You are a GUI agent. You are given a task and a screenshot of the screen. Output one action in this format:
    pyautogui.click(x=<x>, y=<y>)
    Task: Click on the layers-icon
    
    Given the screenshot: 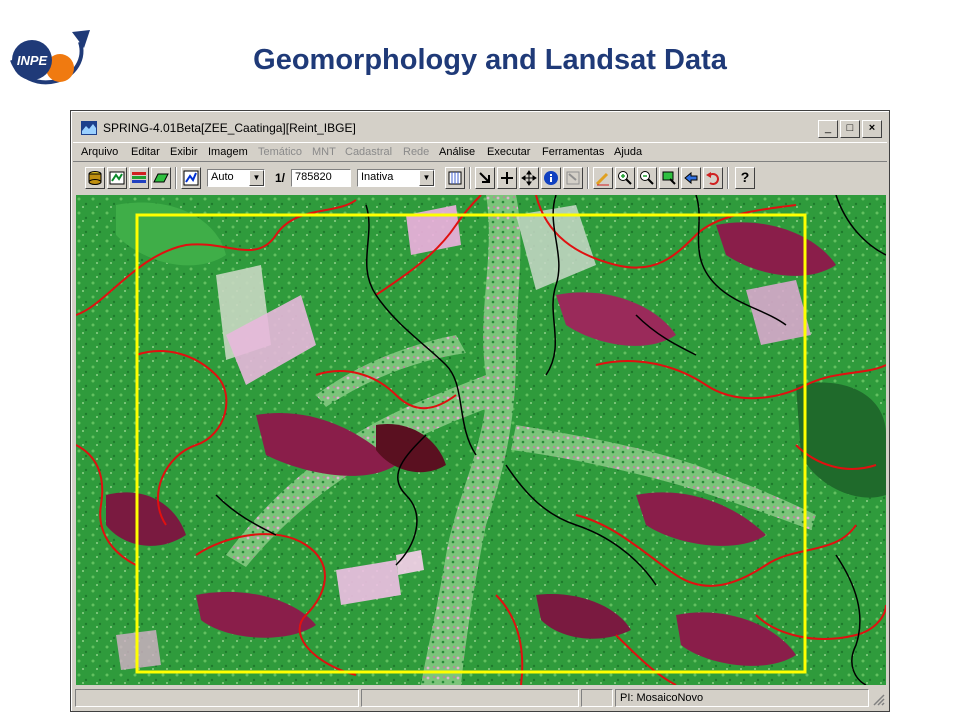 What is the action you would take?
    pyautogui.click(x=139, y=177)
    